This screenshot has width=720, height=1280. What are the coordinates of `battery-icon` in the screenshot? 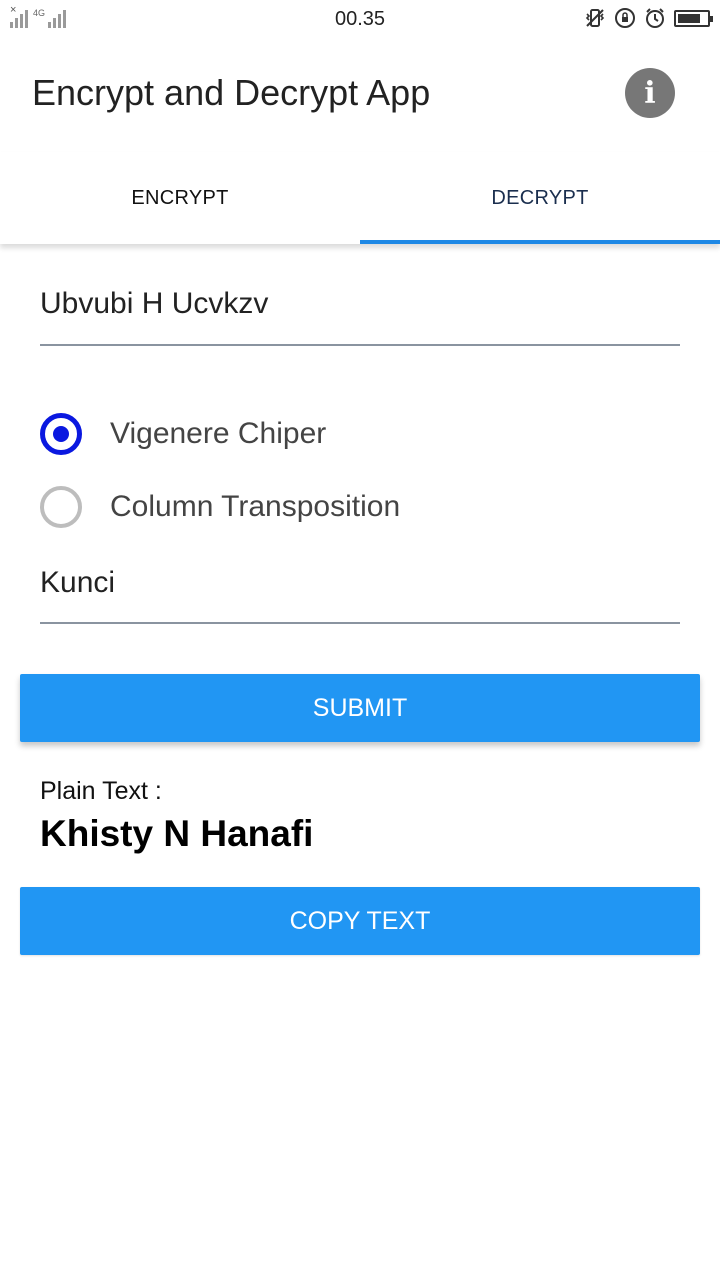 It's located at (693, 18).